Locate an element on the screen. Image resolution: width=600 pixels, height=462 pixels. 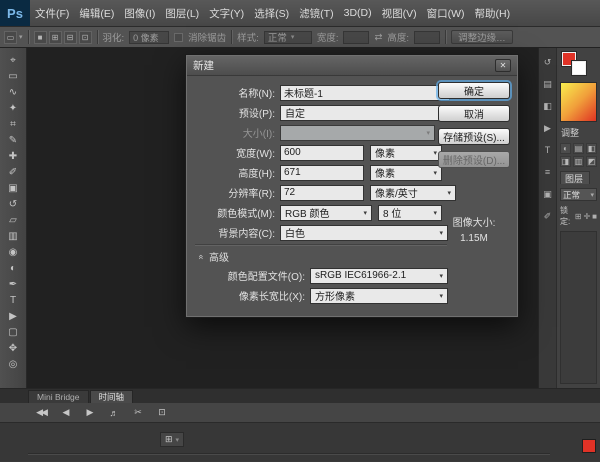
marquee-tool-icon: ▭ is located at coordinates (13, 77).